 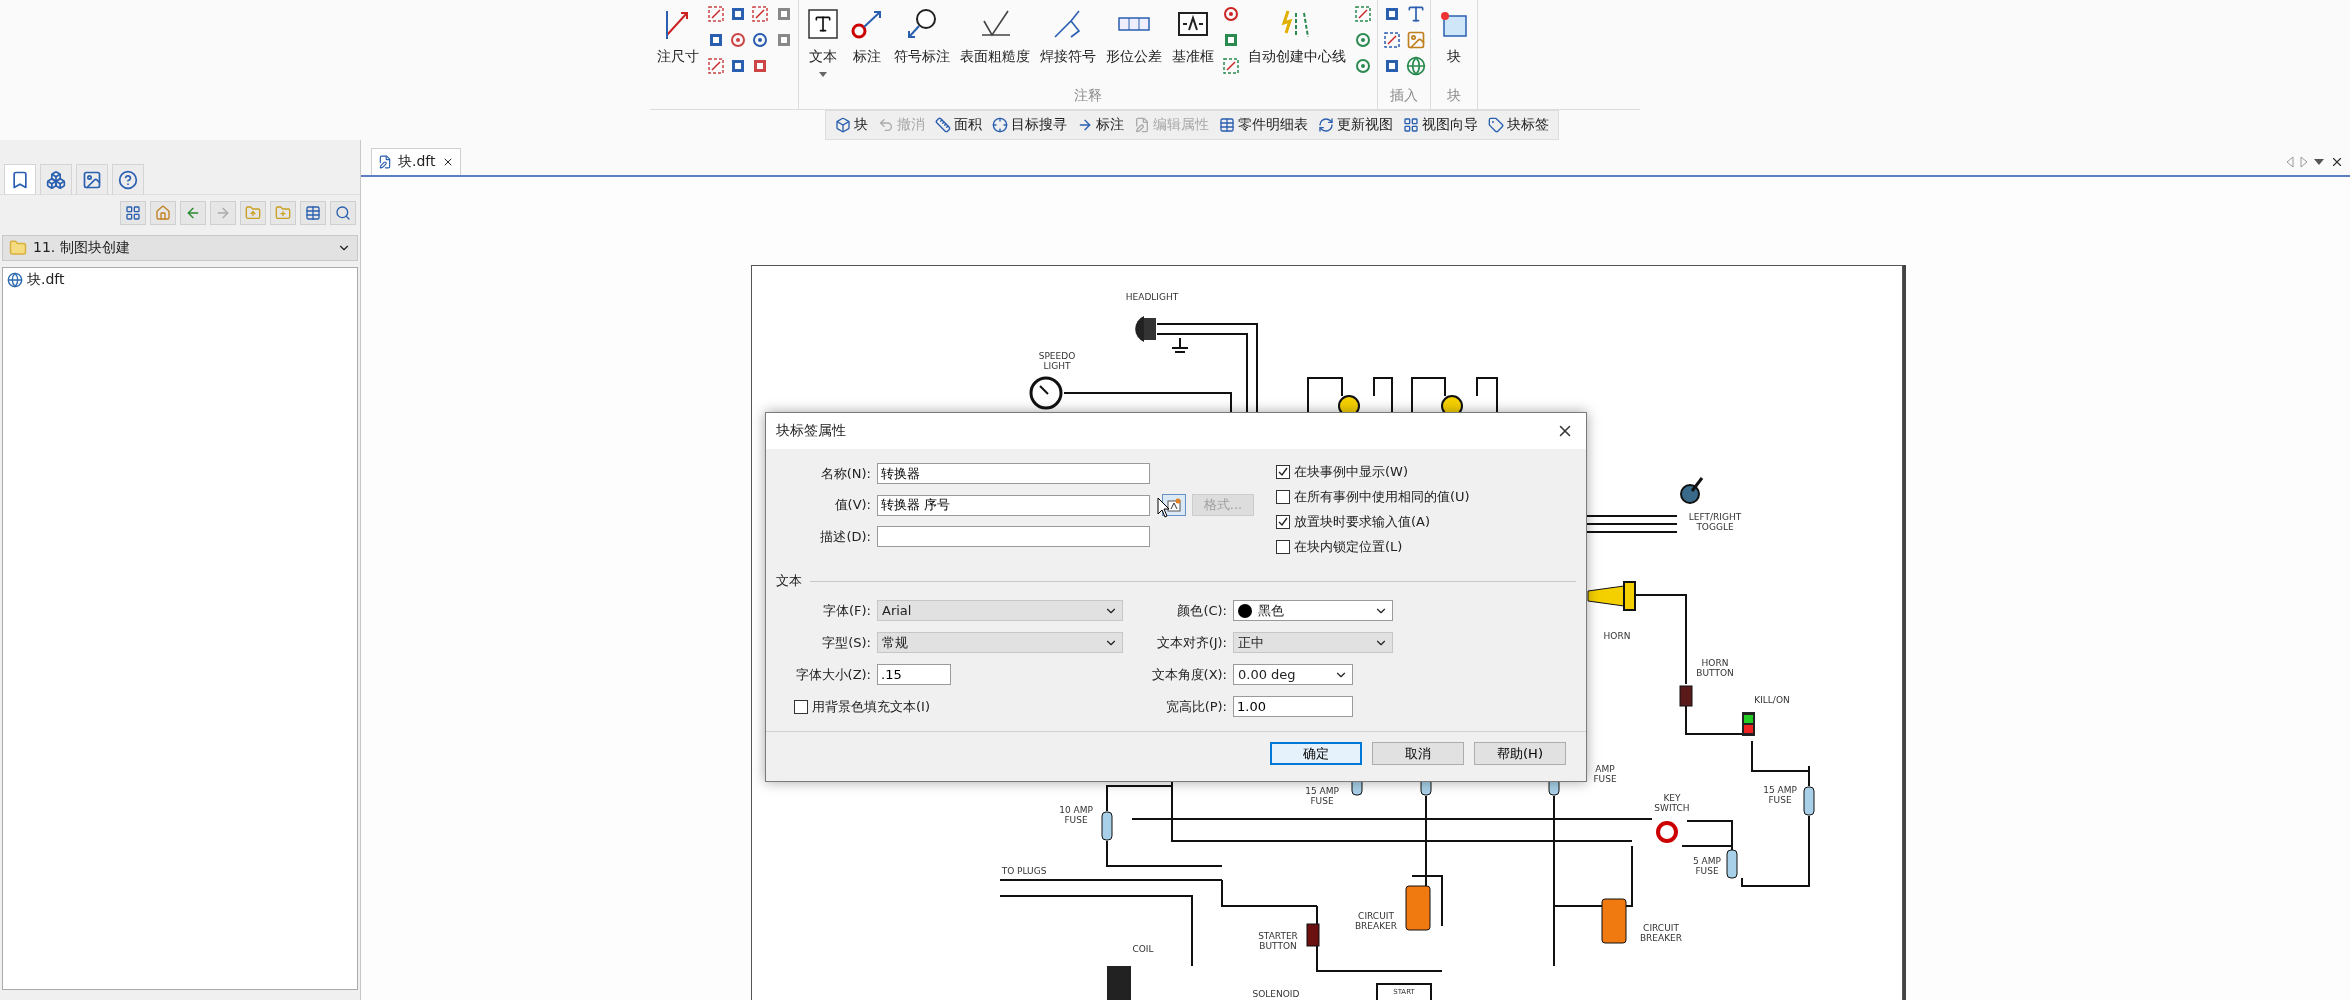 I want to click on text-field: .15, so click(x=914, y=674).